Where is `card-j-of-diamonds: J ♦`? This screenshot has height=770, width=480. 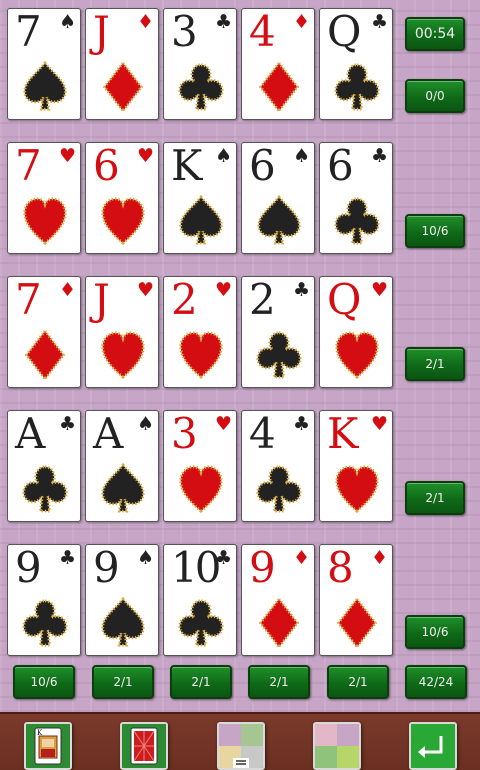
card-j-of-diamonds: J ♦ is located at coordinates (122, 64).